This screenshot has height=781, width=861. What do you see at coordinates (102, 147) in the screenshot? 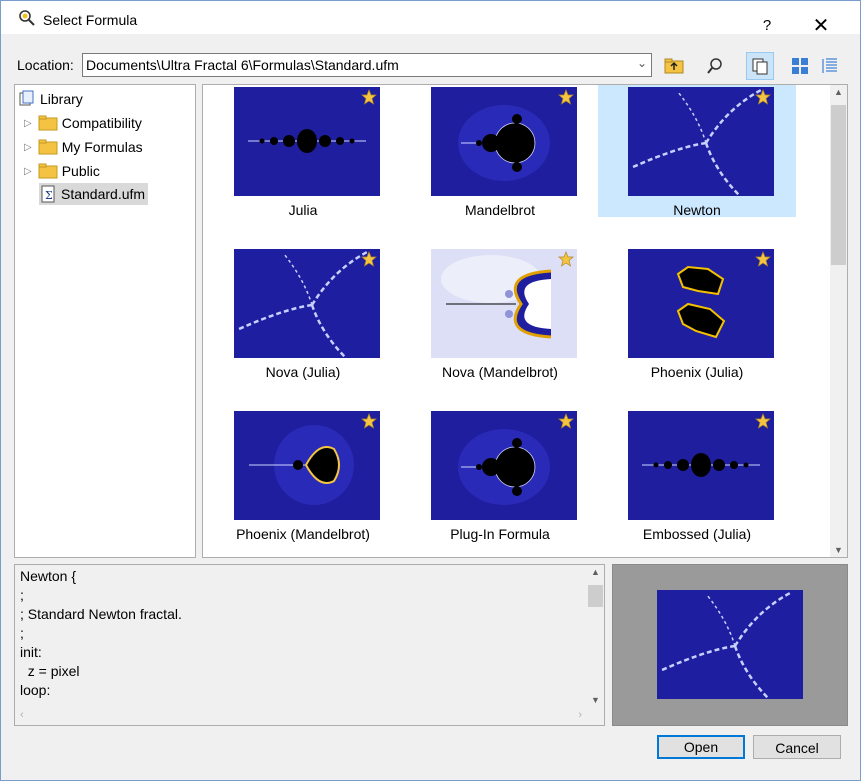
I see `tree-item-label: My Formulas` at bounding box center [102, 147].